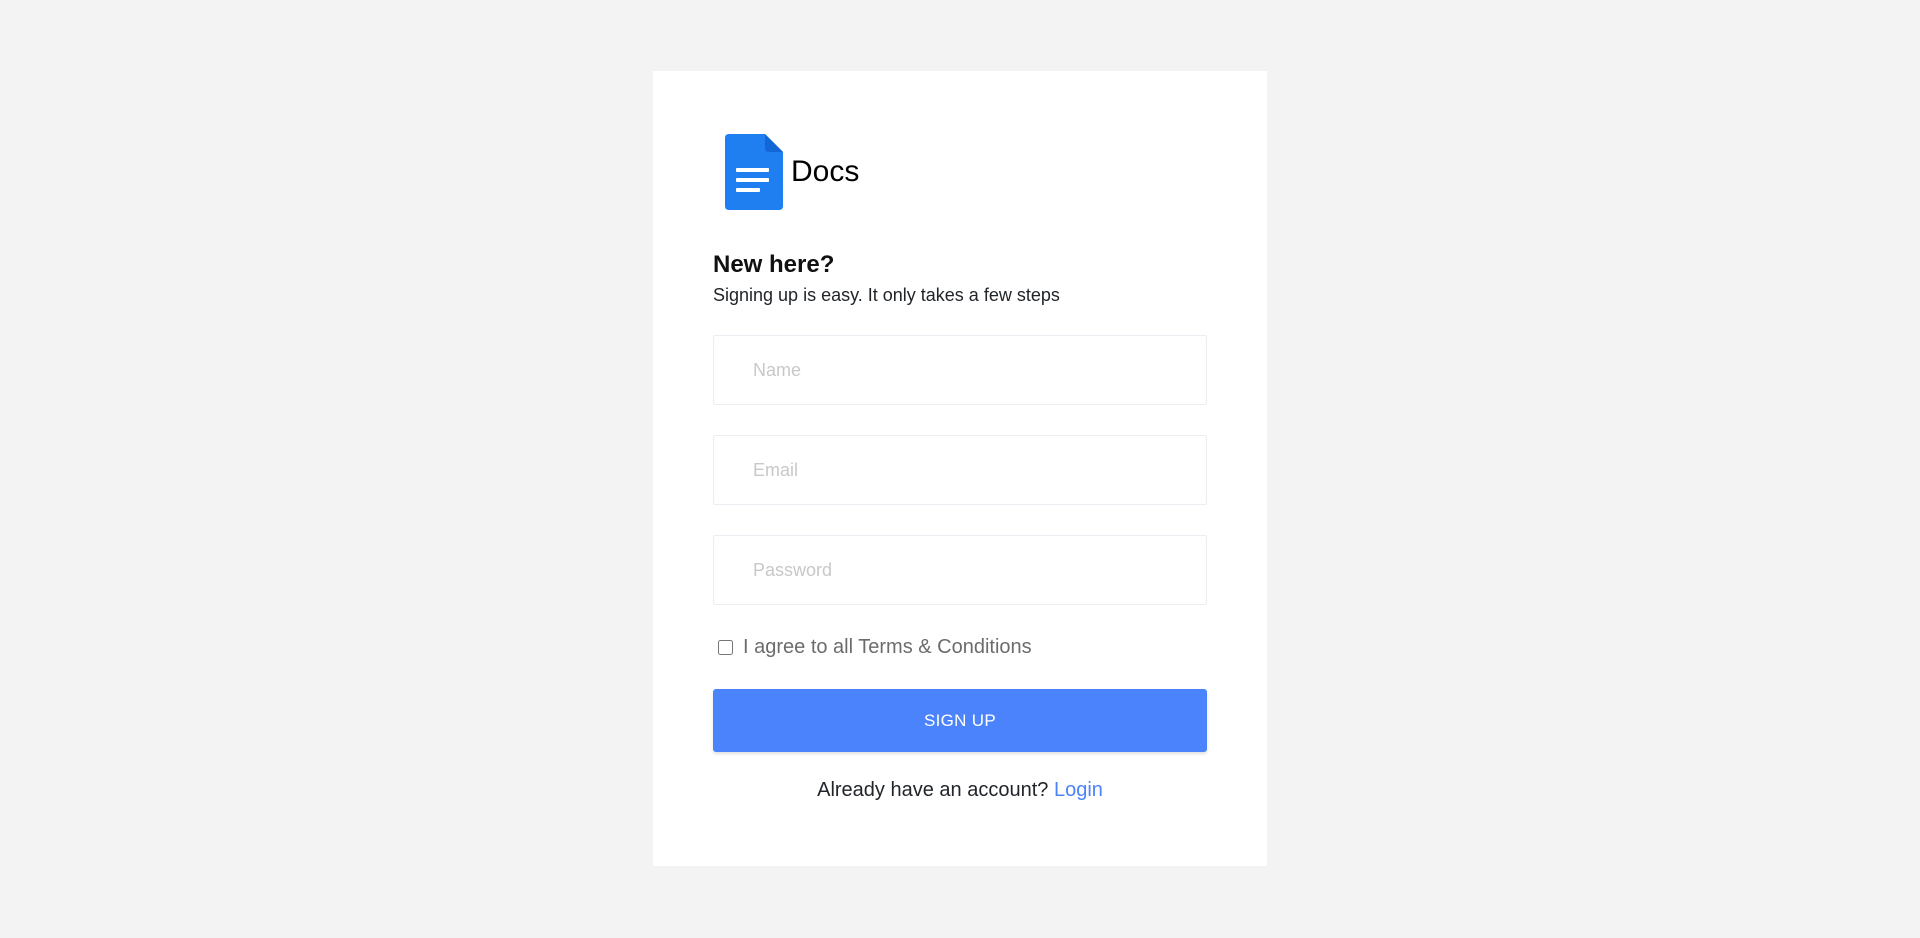 The image size is (1920, 938). Describe the element at coordinates (960, 370) in the screenshot. I see `name-field` at that location.